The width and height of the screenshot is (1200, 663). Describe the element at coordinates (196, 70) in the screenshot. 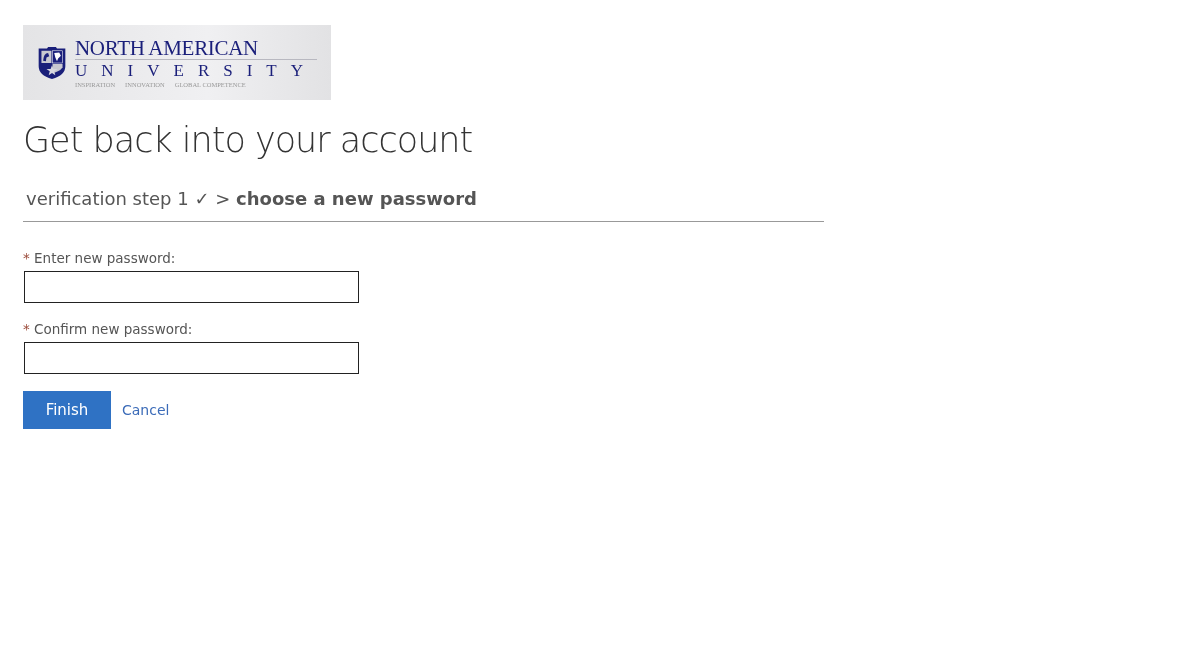

I see `logo-subname: UNIVERSITY` at that location.